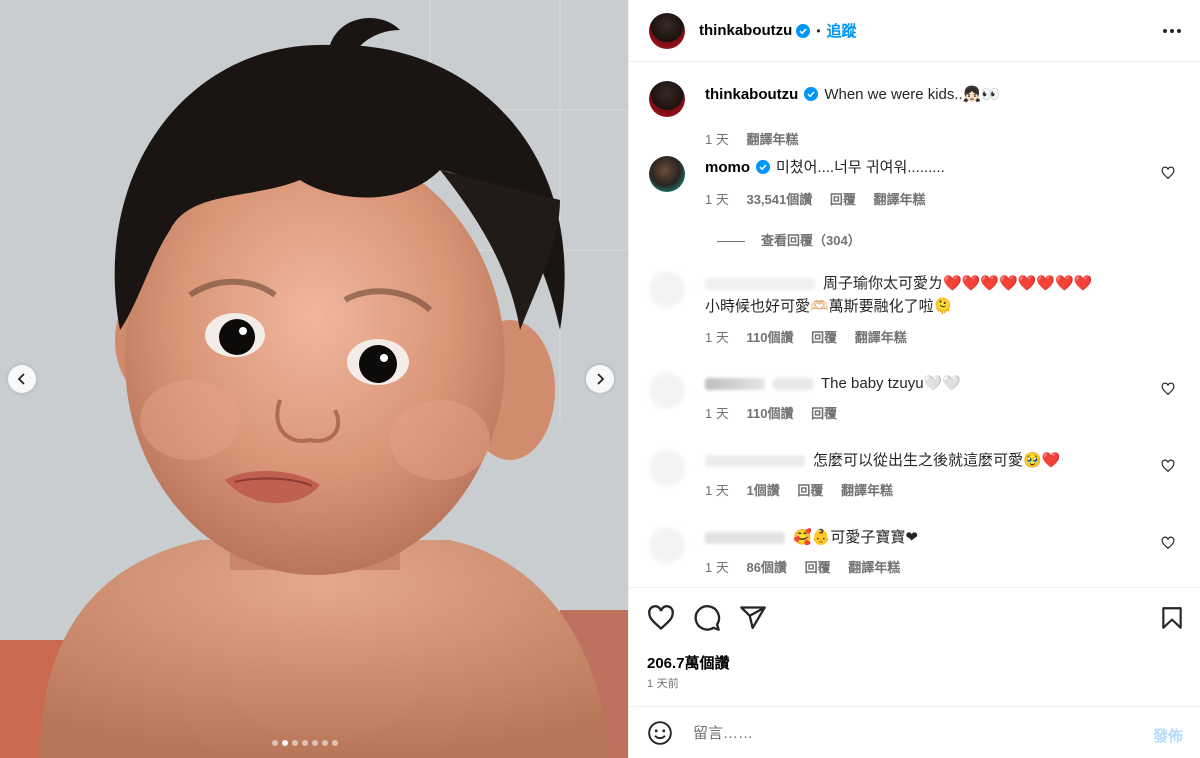  What do you see at coordinates (919, 398) in the screenshot?
I see `comment-item: The baby tzuyu🤍🤍 1 天 110個讚 回覆` at bounding box center [919, 398].